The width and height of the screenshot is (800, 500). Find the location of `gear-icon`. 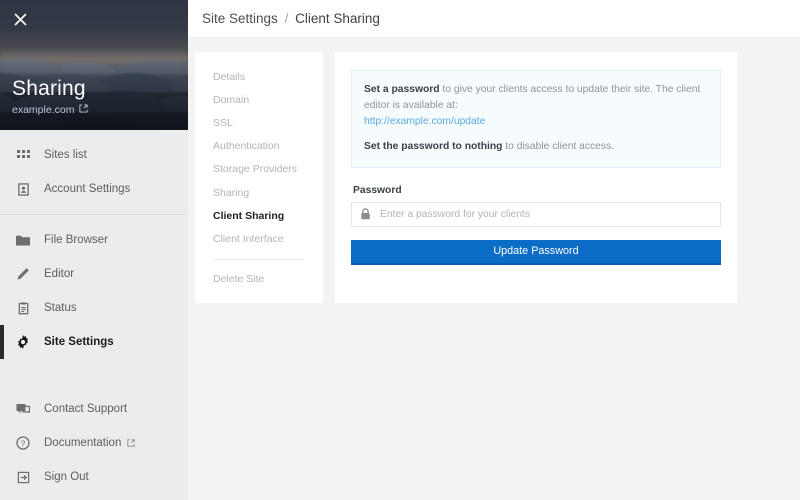

gear-icon is located at coordinates (23, 342).